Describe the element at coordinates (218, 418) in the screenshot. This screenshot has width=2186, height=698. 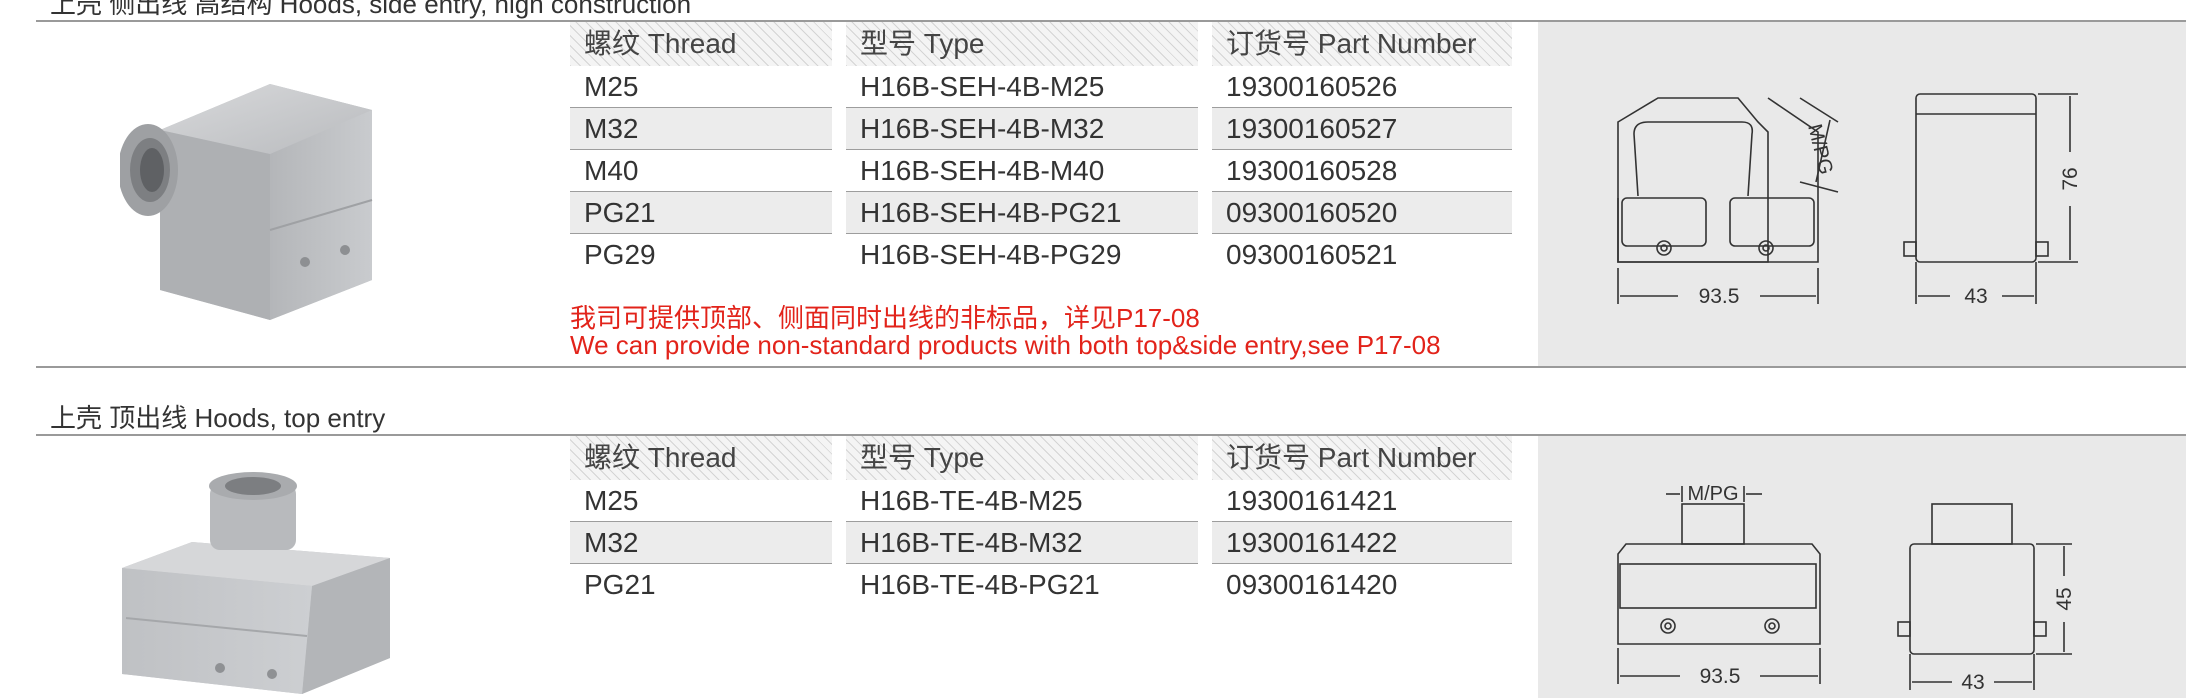
I see `section-title-top-entry: 上壳 顶出线 Hoods, top entry` at that location.